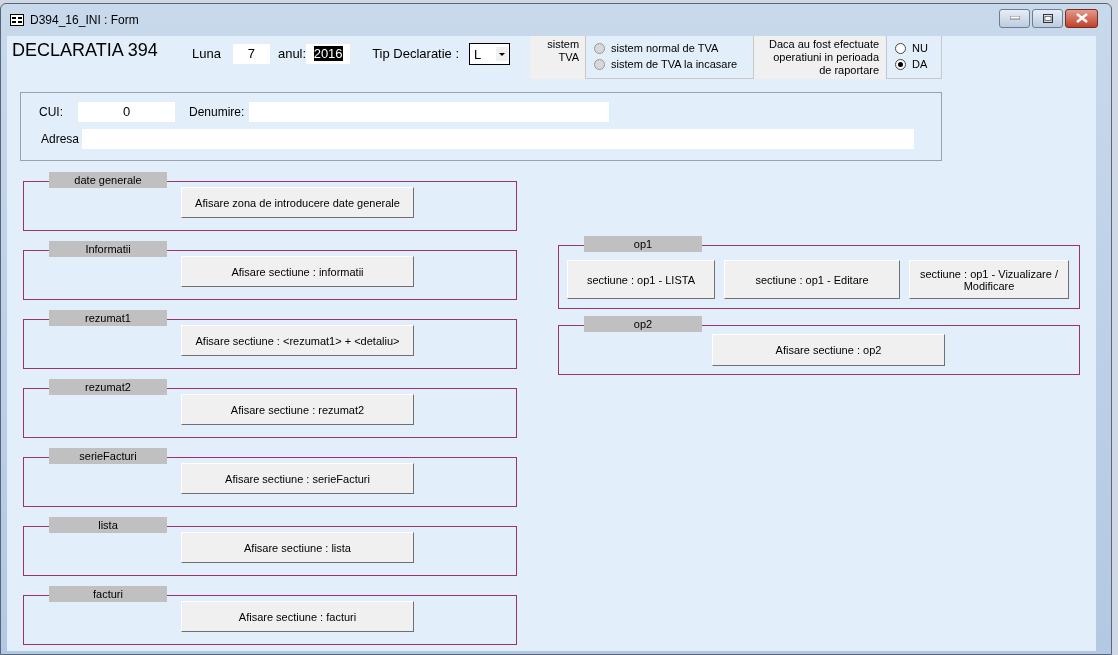 The image size is (1118, 655). Describe the element at coordinates (498, 139) in the screenshot. I see `address-field` at that location.